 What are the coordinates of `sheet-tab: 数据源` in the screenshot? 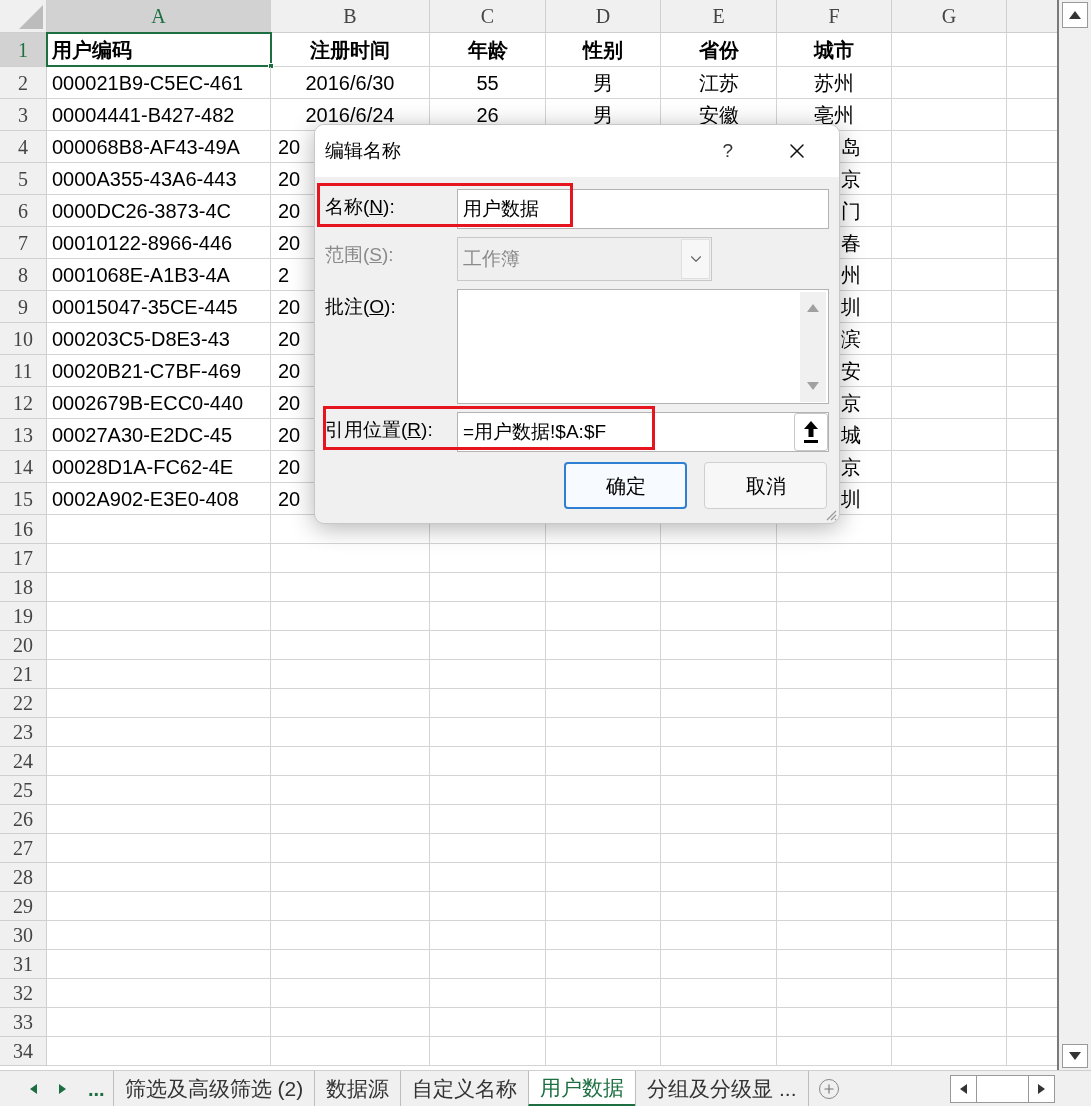 It's located at (357, 1088).